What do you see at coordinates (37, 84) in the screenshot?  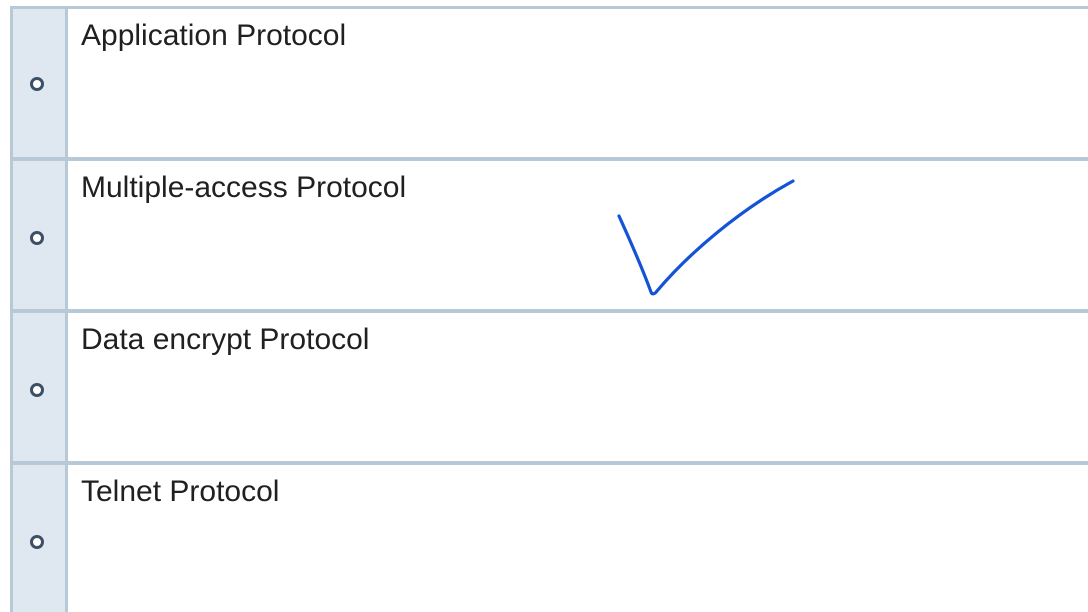 I see `radio-button-application` at bounding box center [37, 84].